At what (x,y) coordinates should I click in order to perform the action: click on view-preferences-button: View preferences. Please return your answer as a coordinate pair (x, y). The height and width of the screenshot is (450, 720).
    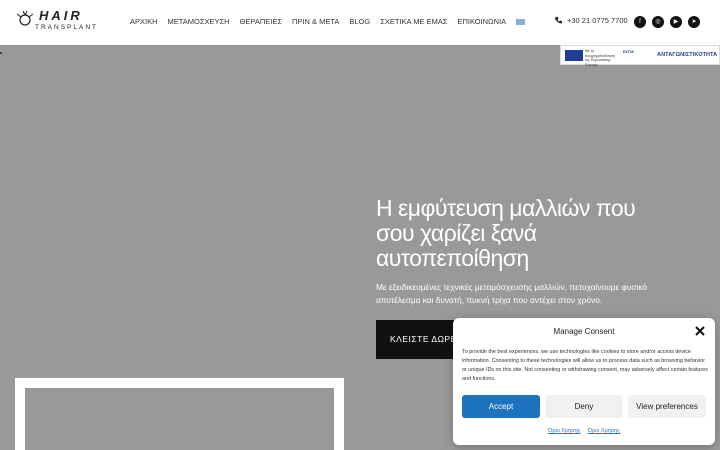
    Looking at the image, I should click on (667, 406).